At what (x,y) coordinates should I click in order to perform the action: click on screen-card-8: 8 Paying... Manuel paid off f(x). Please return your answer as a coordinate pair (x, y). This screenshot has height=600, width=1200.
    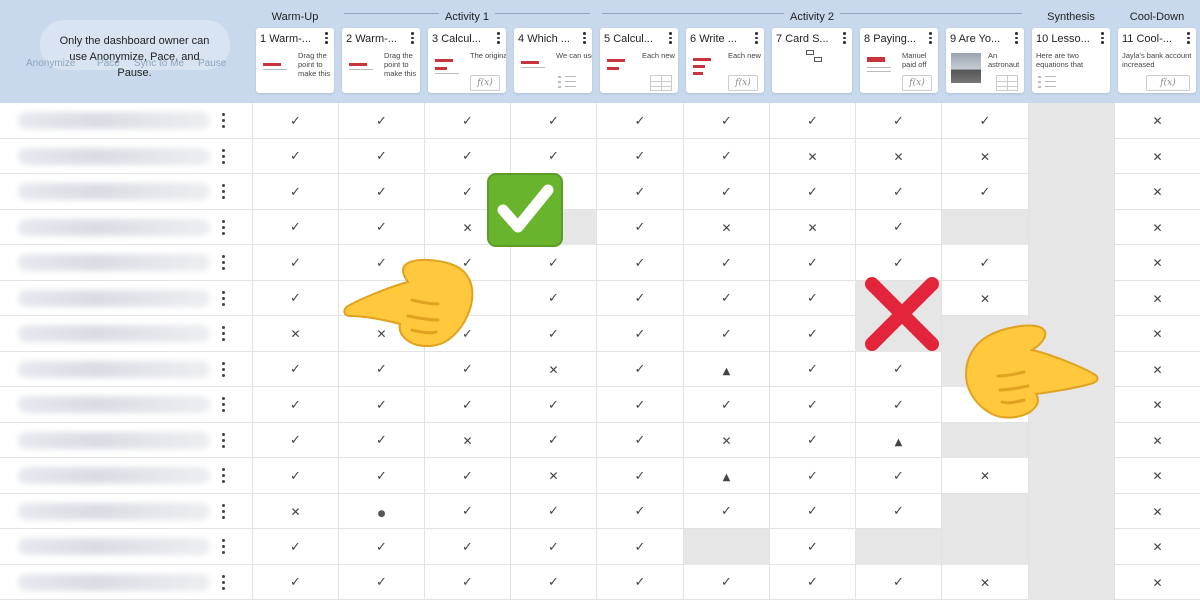
    Looking at the image, I should click on (899, 60).